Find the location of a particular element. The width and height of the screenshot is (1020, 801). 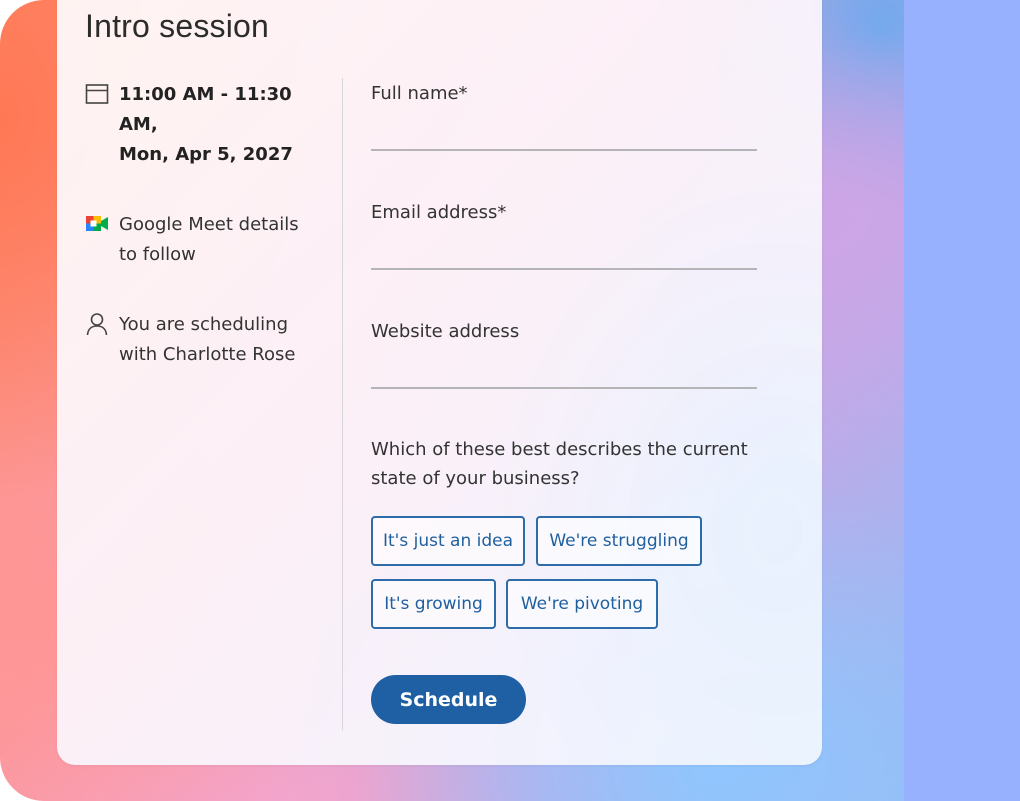

calendar-icon is located at coordinates (97, 94).